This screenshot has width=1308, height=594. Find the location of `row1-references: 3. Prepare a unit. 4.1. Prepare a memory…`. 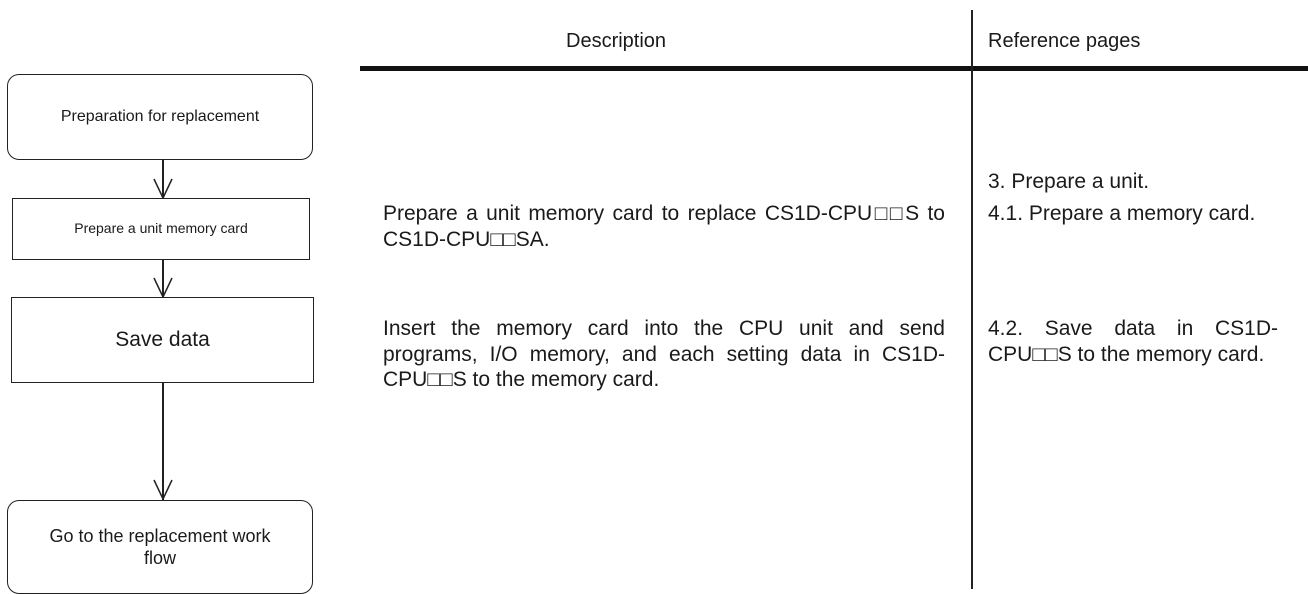

row1-references: 3. Prepare a unit. 4.1. Prepare a memory… is located at coordinates (1138, 200).